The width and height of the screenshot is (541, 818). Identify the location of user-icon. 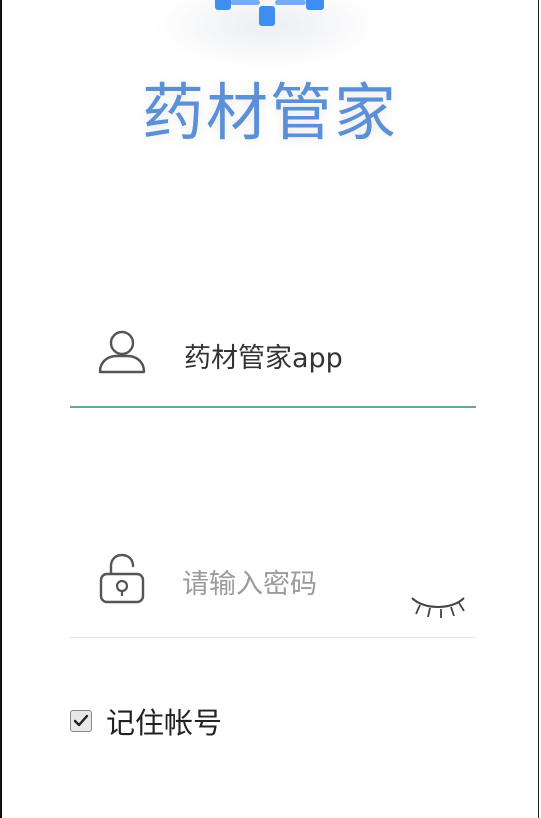
(122, 352).